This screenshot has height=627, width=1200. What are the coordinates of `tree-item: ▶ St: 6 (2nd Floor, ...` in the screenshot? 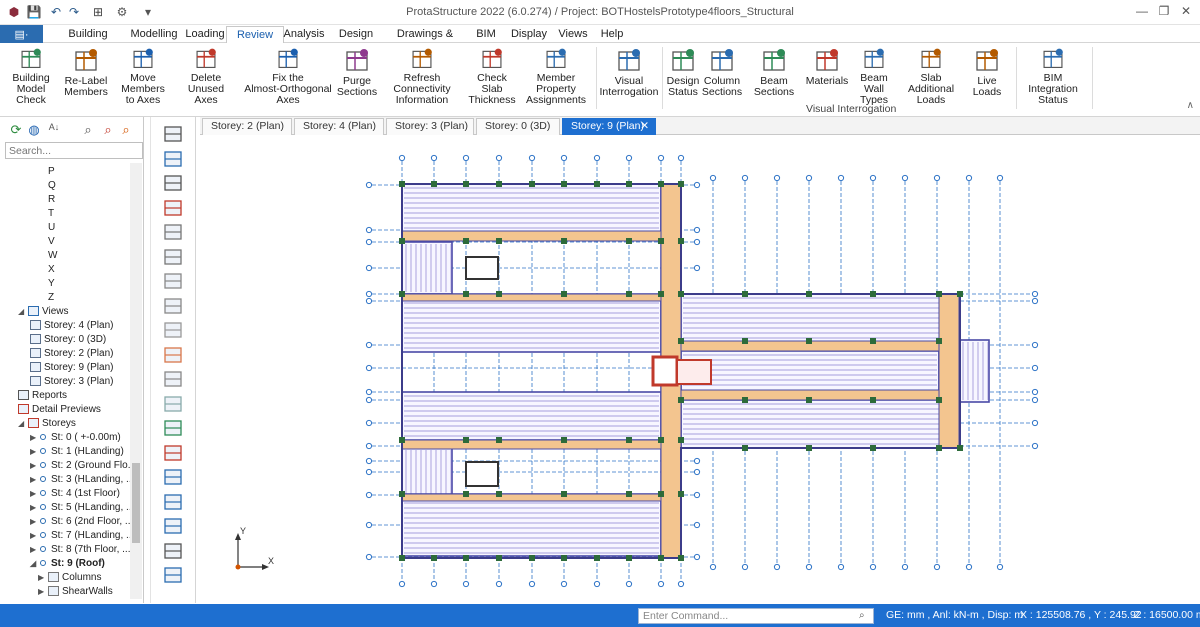 It's located at (80, 522).